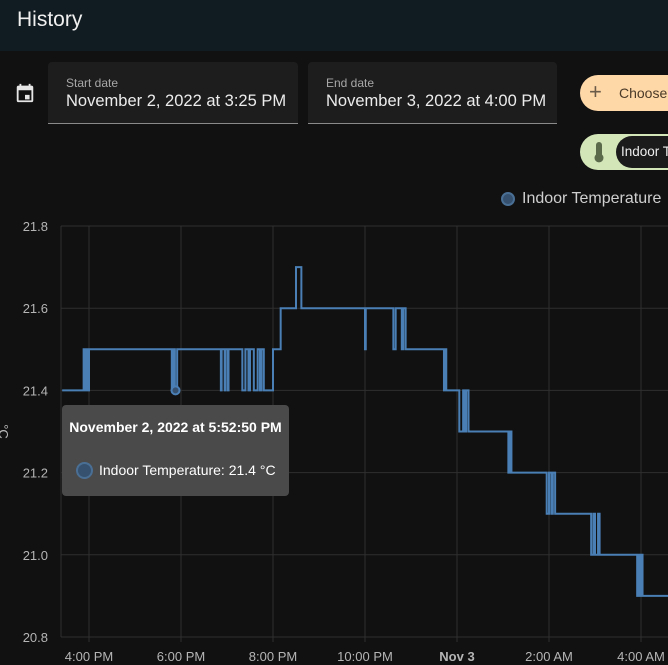 The image size is (668, 665). What do you see at coordinates (35, 637) in the screenshot?
I see `y-tick-label: 20.8` at bounding box center [35, 637].